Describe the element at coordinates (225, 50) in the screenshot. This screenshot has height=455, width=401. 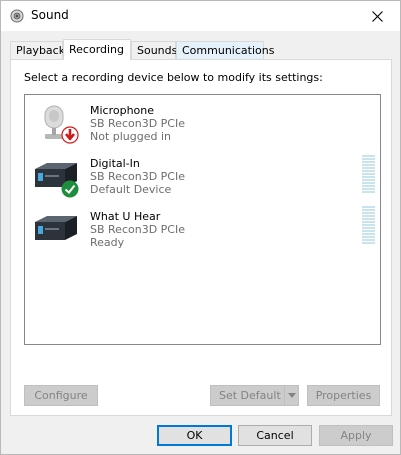
I see `tab-communications: Communications` at that location.